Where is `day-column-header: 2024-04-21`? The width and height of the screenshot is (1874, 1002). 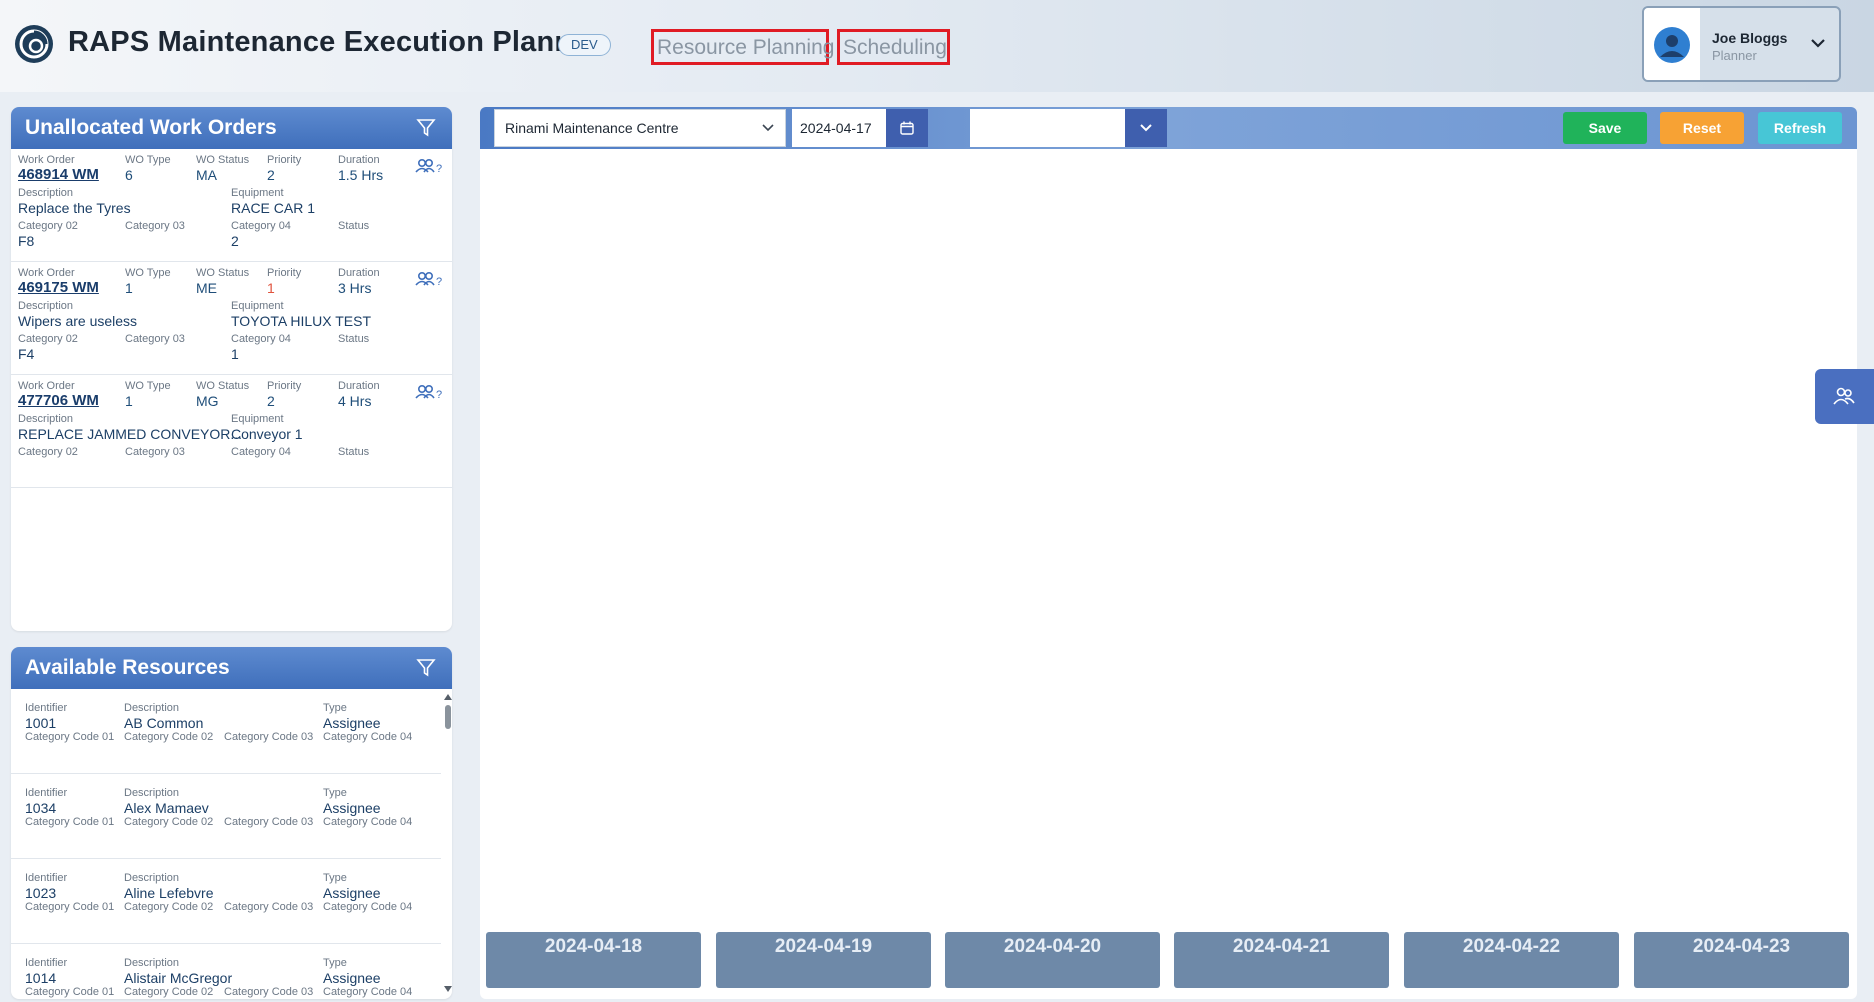 day-column-header: 2024-04-21 is located at coordinates (1281, 960).